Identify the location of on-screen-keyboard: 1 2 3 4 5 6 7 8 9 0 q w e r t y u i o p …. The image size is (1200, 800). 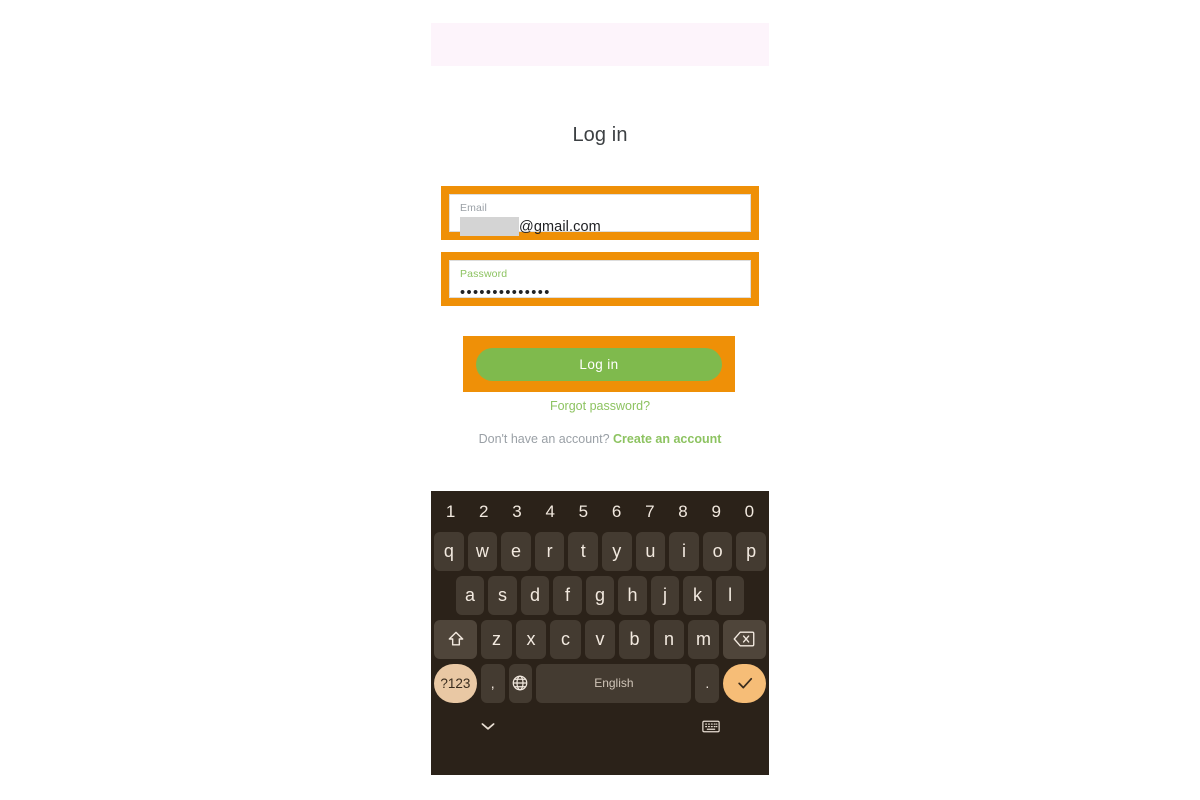
(600, 633).